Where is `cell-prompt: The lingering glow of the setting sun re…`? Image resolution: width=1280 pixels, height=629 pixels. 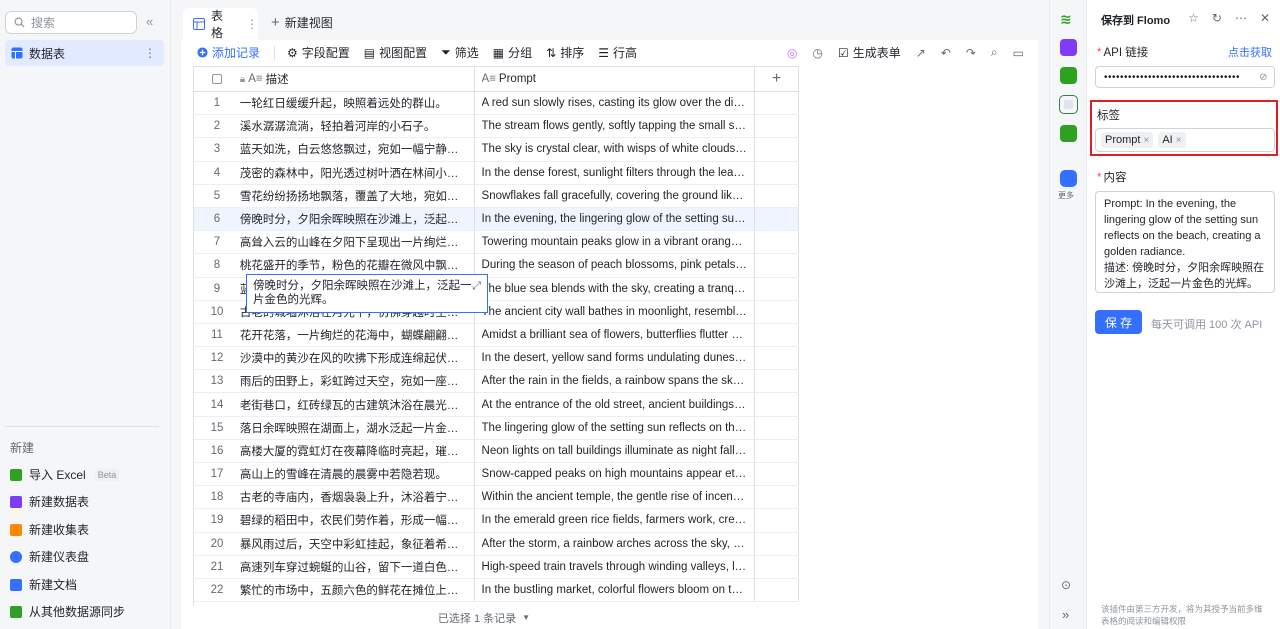
cell-prompt: The lingering glow of the setting sun re… is located at coordinates (615, 427).